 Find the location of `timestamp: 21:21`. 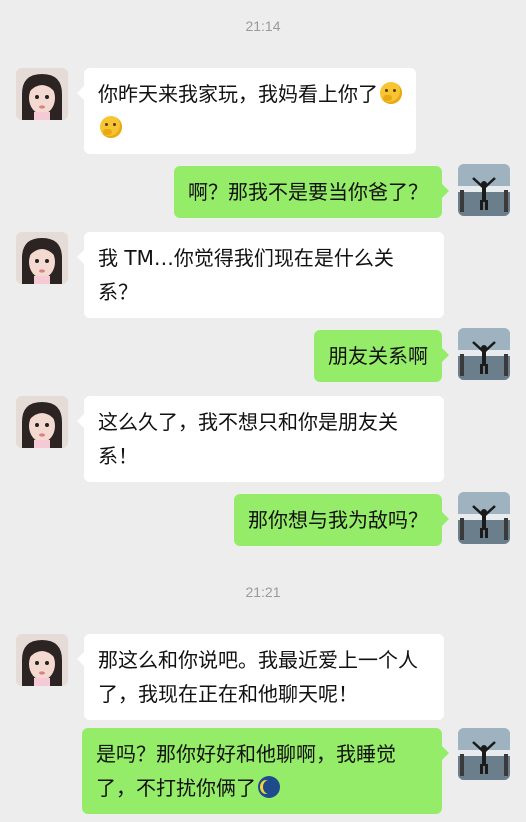

timestamp: 21:21 is located at coordinates (263, 592).